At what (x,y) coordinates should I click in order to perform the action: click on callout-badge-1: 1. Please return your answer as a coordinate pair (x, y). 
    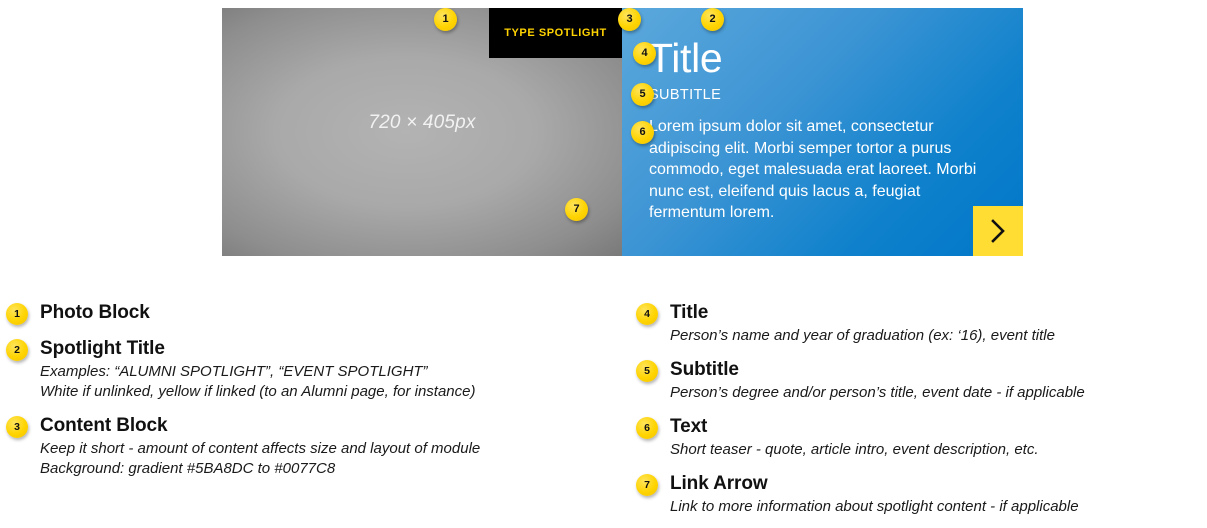
    Looking at the image, I should click on (445, 19).